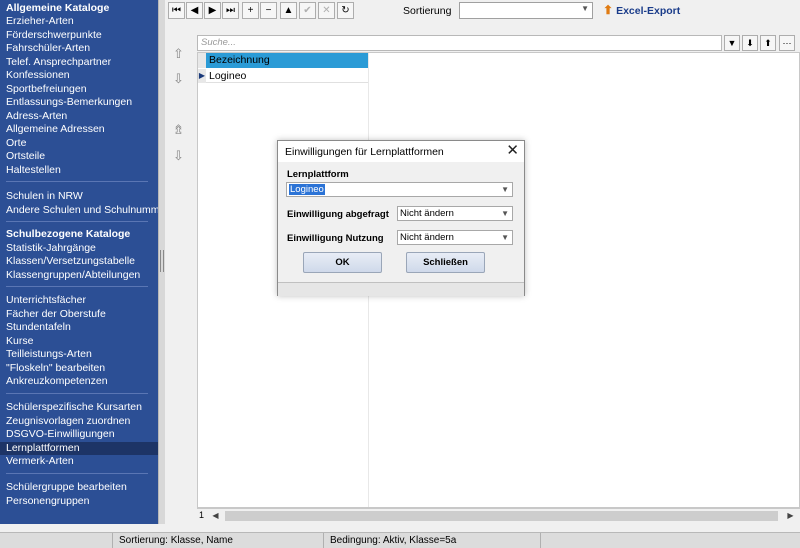 The width and height of the screenshot is (800, 548). Describe the element at coordinates (46, 301) in the screenshot. I see `sidebar-item-unterrichtsfaecher: Unterrichtsfächer` at that location.